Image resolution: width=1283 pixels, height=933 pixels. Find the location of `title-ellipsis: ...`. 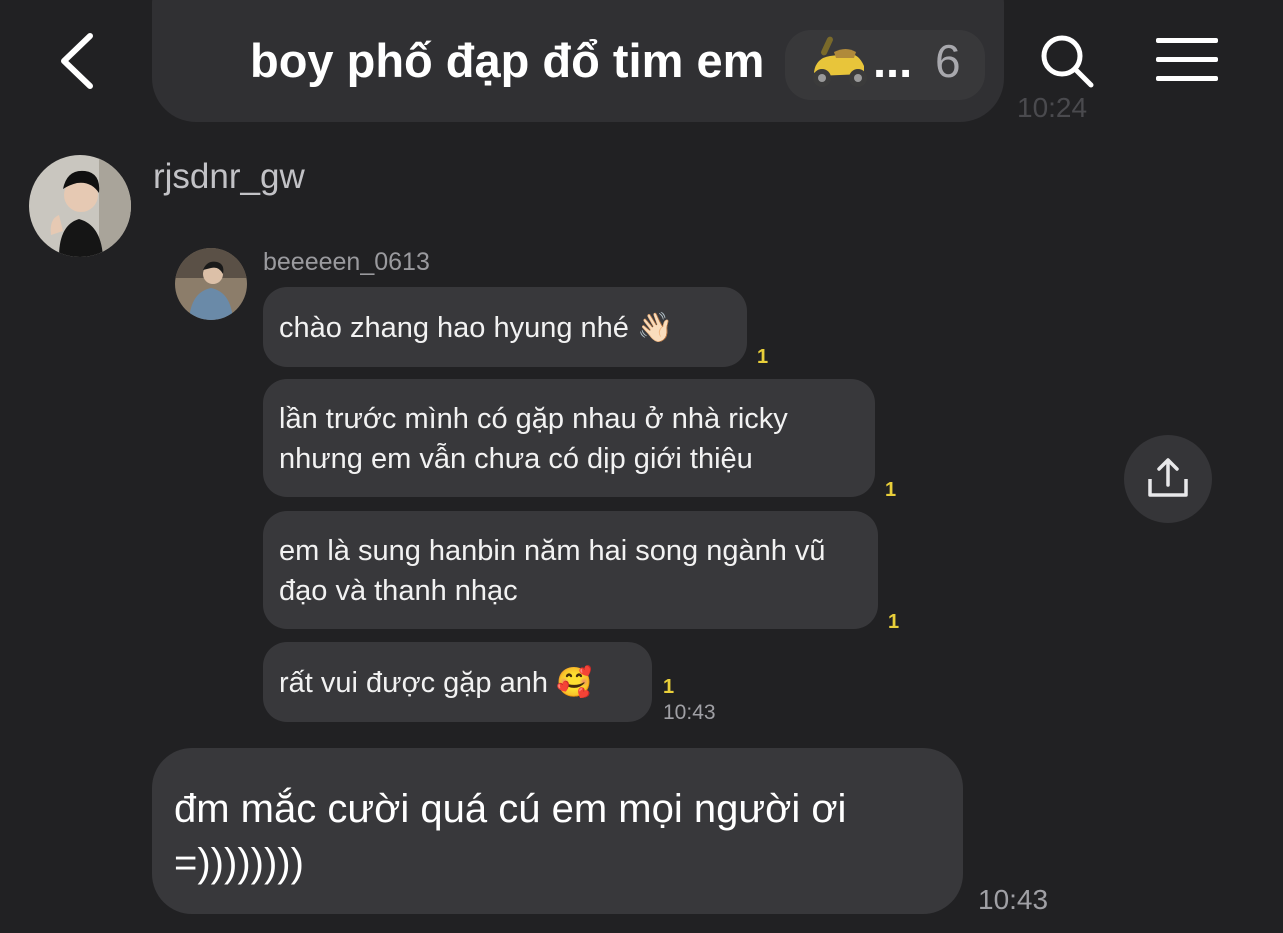

title-ellipsis: ... is located at coordinates (893, 60).